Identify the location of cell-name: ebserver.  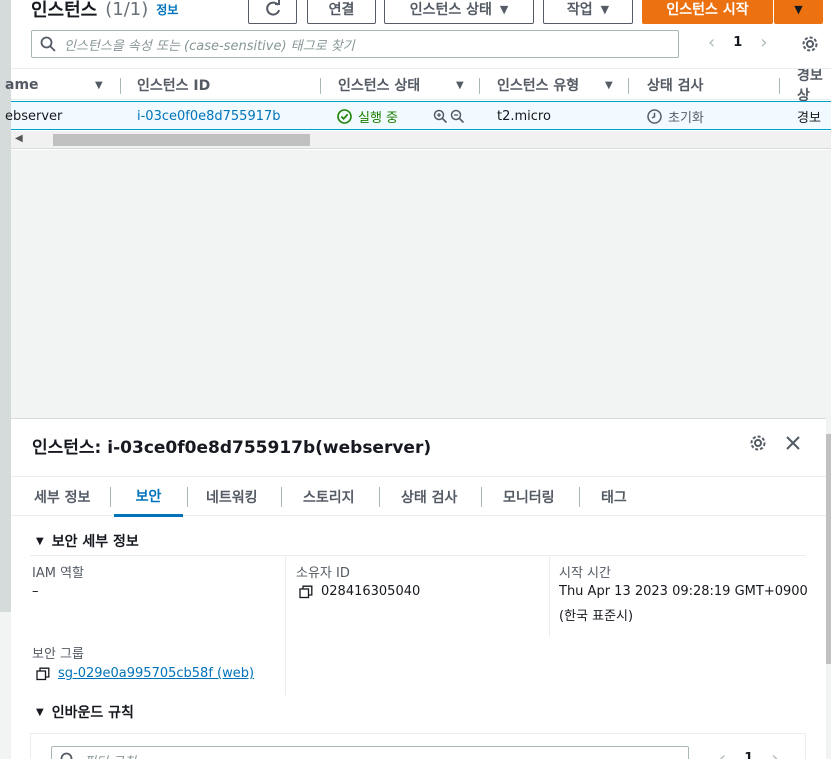
(34, 116).